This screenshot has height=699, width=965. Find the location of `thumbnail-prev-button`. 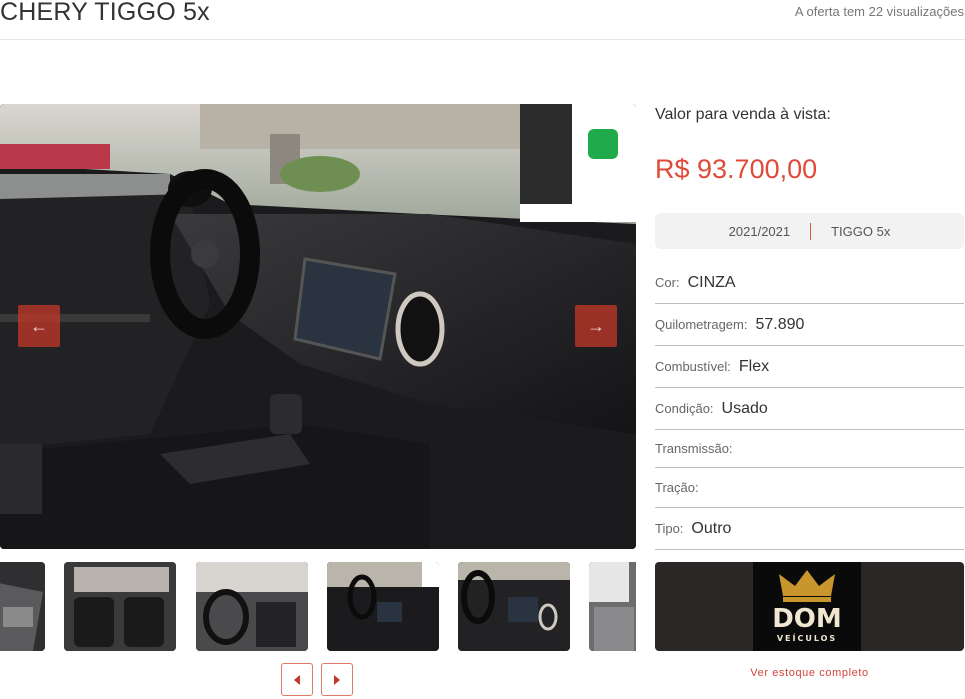

thumbnail-prev-button is located at coordinates (297, 679).